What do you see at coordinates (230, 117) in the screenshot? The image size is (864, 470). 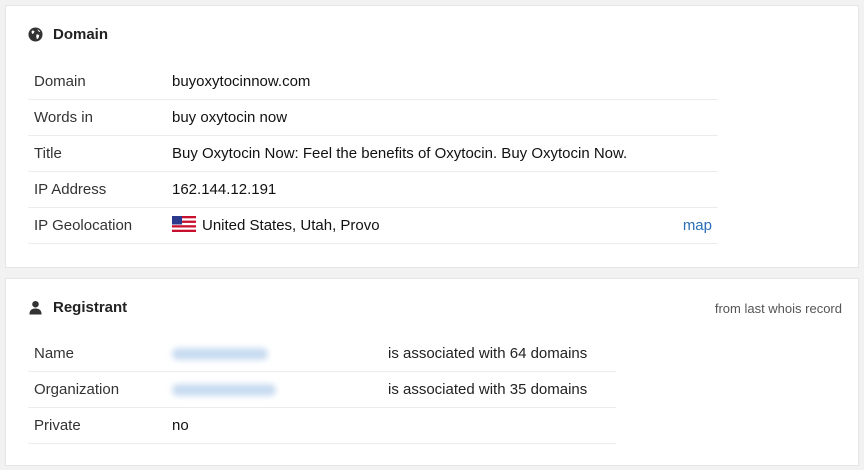 I see `words-in-value: buy oxytocin now` at bounding box center [230, 117].